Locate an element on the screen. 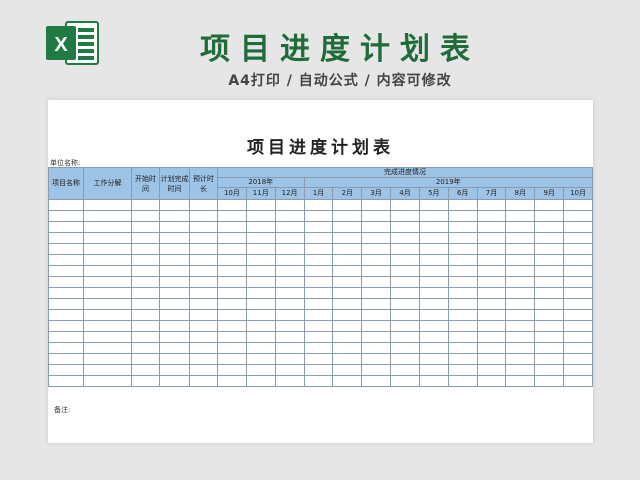  col-planned-finish: 计划完成时间 is located at coordinates (174, 183).